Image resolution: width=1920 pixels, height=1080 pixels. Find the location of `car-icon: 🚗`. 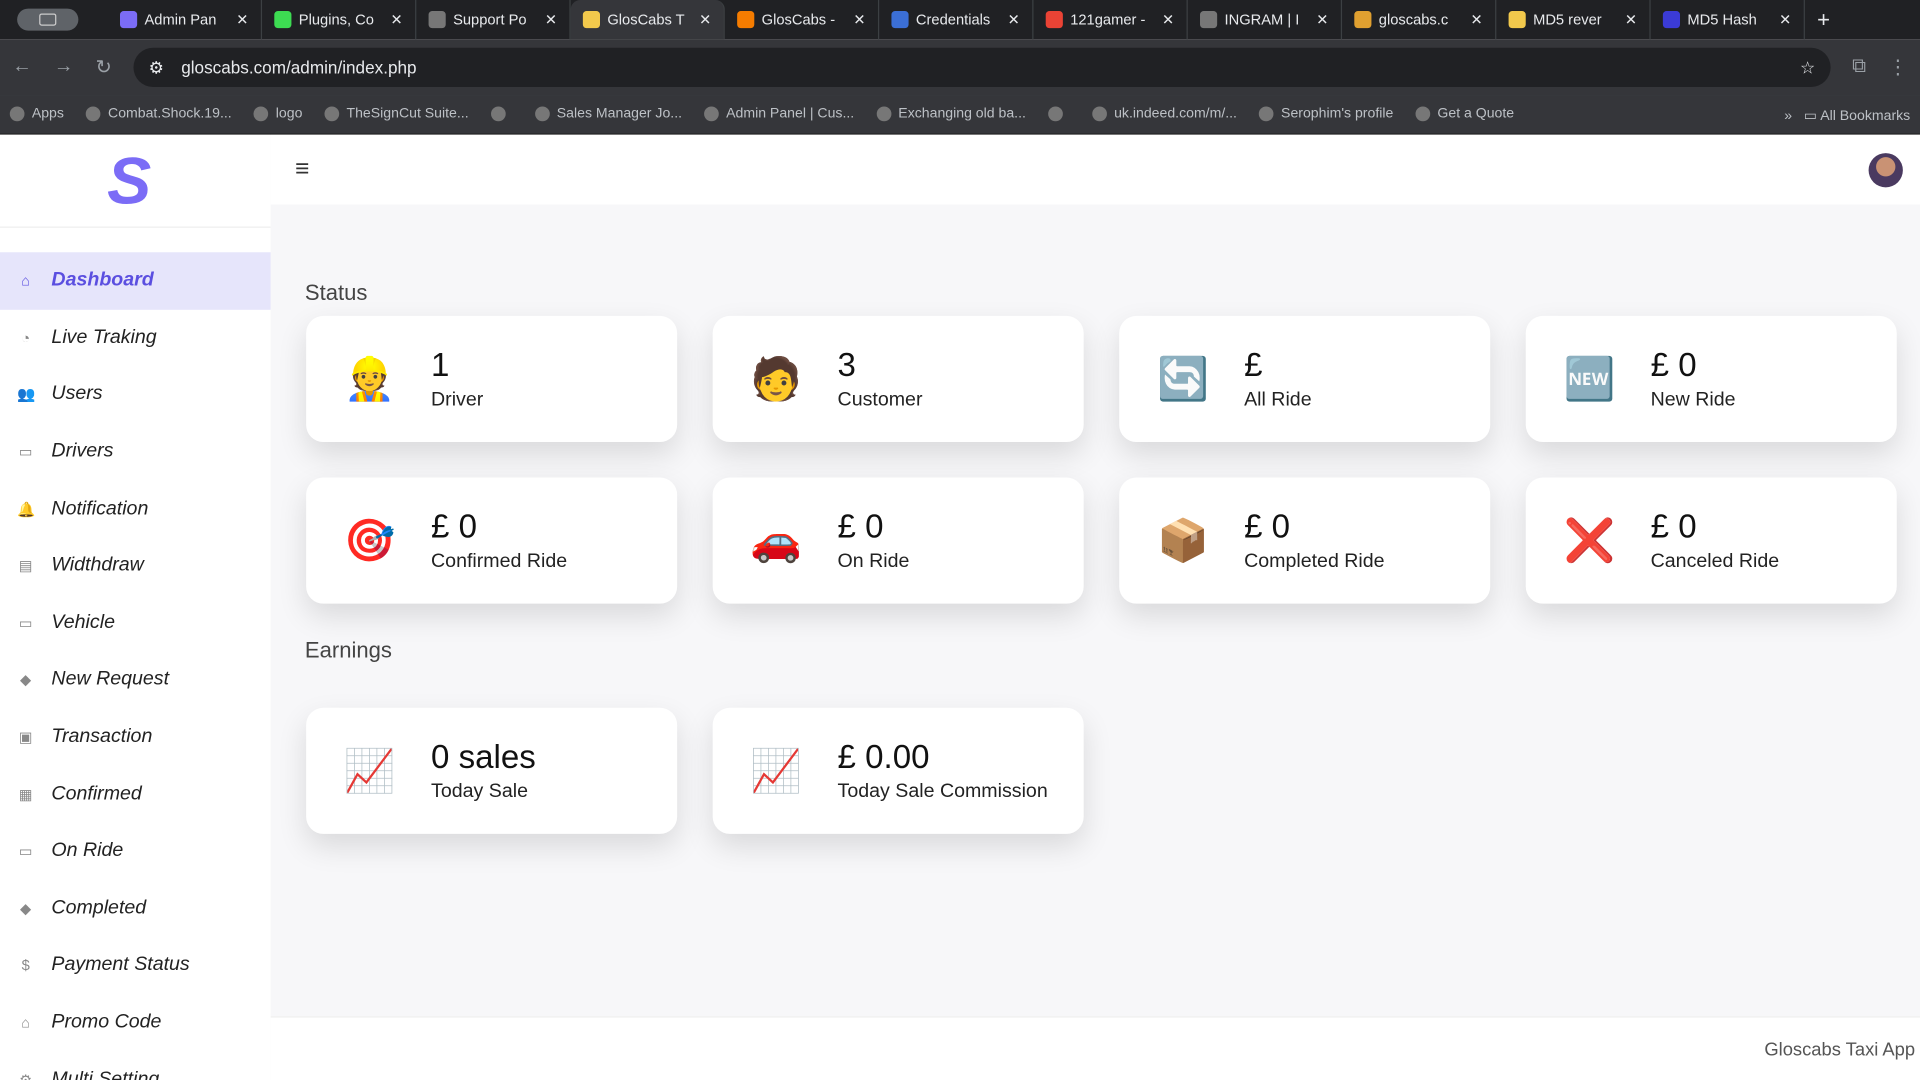

car-icon: 🚗 is located at coordinates (776, 540).